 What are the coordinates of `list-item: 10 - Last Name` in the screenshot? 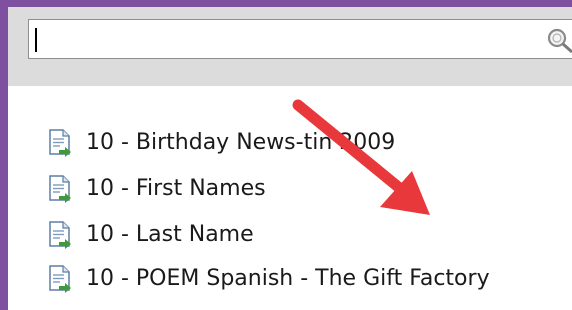 It's located at (149, 234).